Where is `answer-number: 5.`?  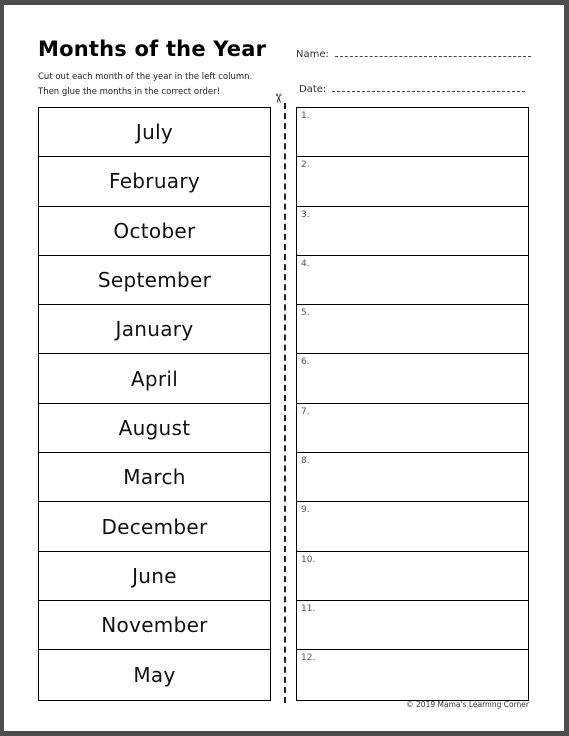 answer-number: 5. is located at coordinates (305, 313).